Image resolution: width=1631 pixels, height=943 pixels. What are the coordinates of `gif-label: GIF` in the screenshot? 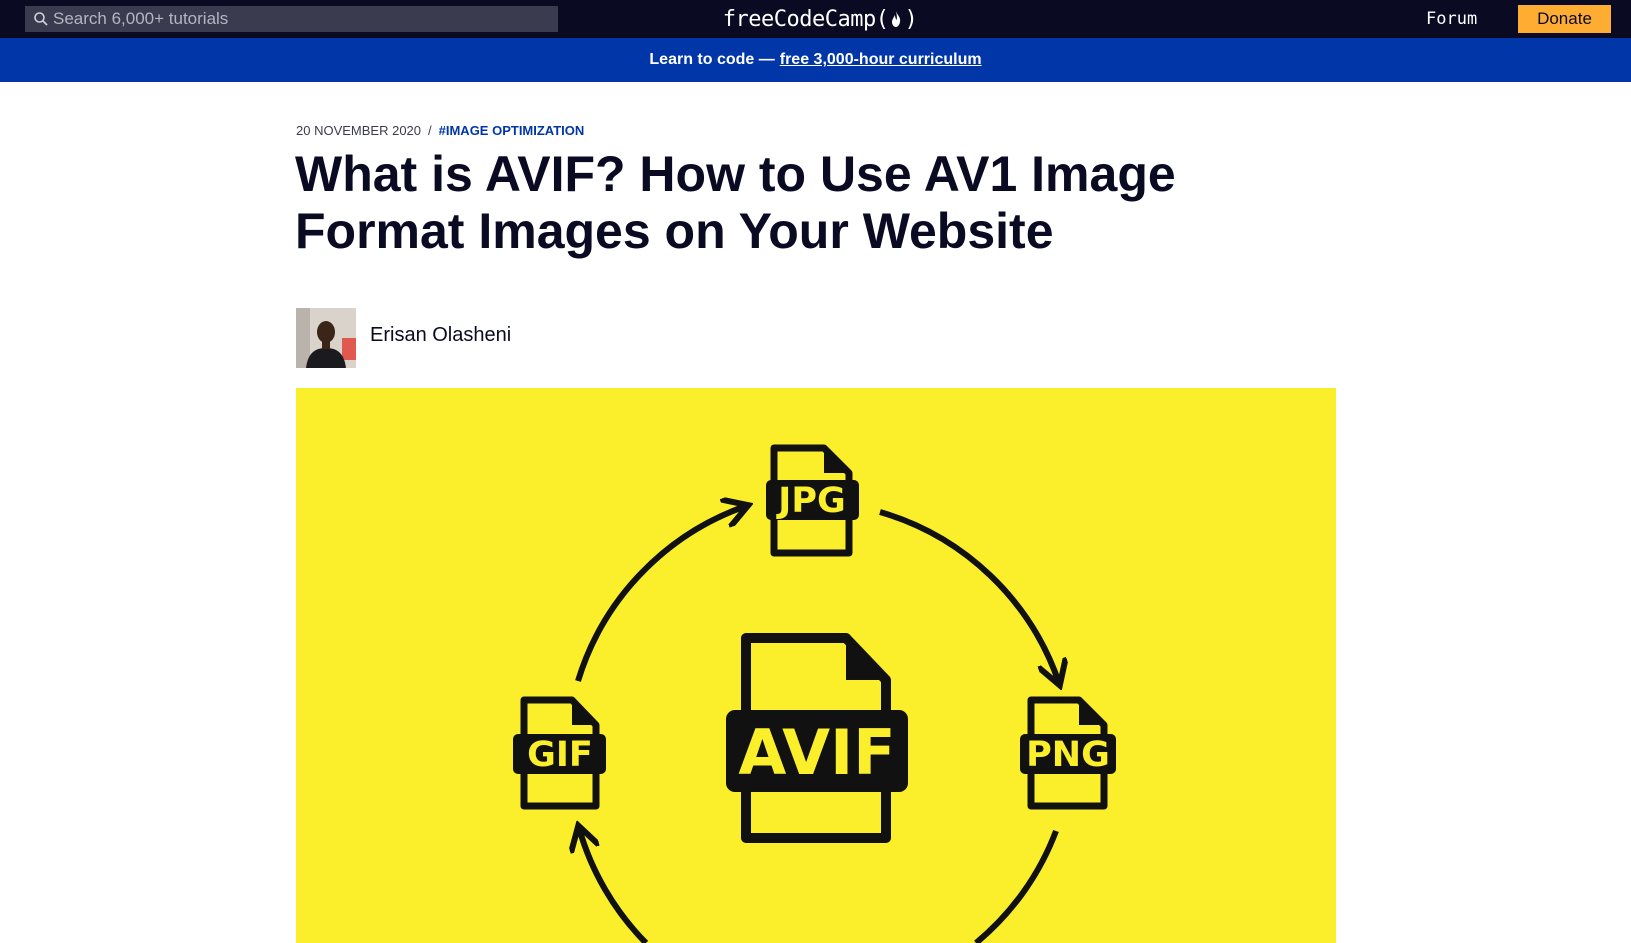 It's located at (560, 755).